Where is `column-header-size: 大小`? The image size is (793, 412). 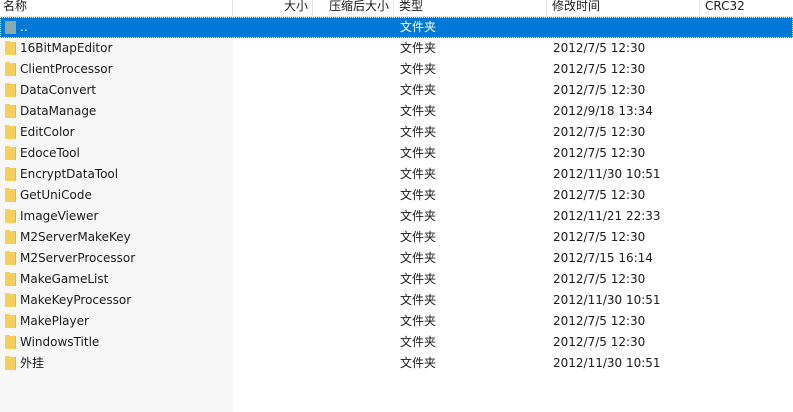
column-header-size: 大小 is located at coordinates (273, 8).